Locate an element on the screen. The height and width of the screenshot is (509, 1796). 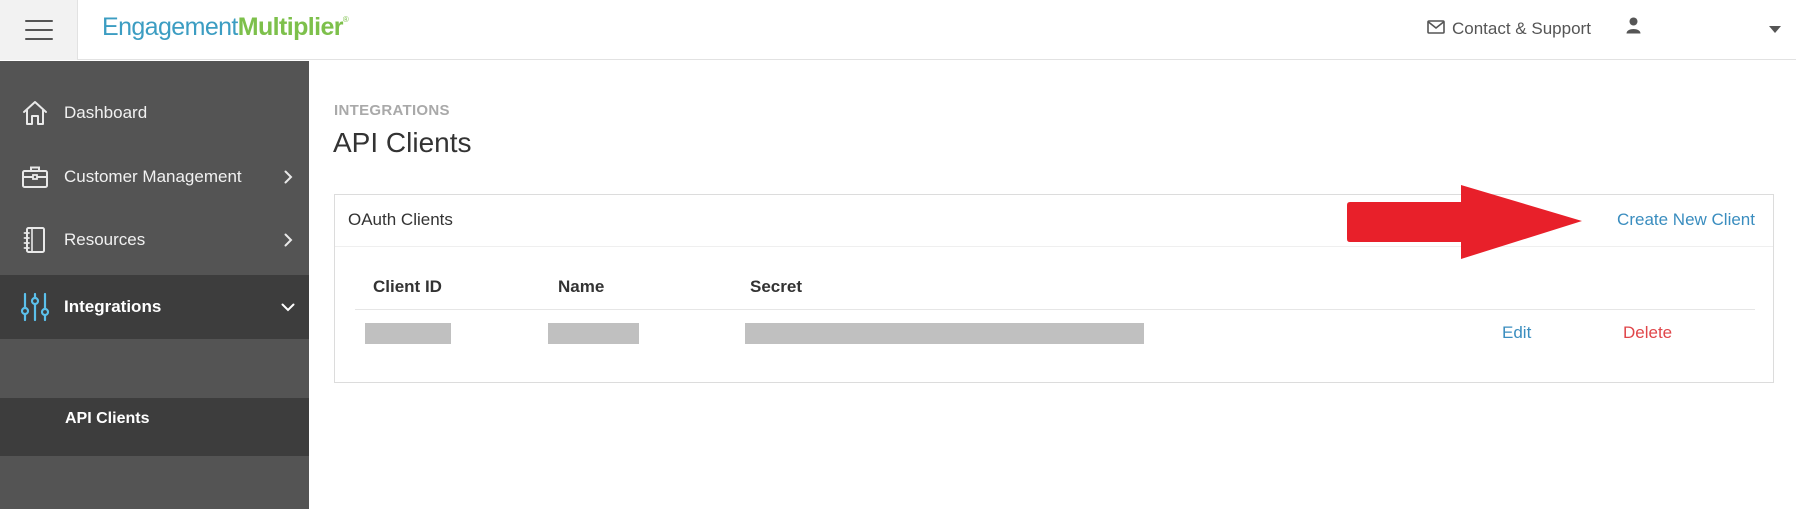
edit-client-link: Edit is located at coordinates (1516, 333).